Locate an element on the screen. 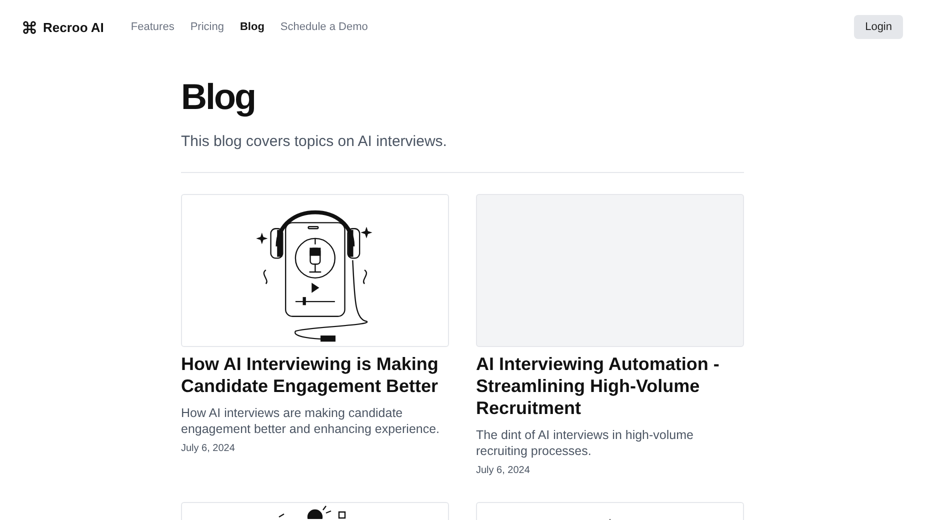  login-button: Login is located at coordinates (878, 27).